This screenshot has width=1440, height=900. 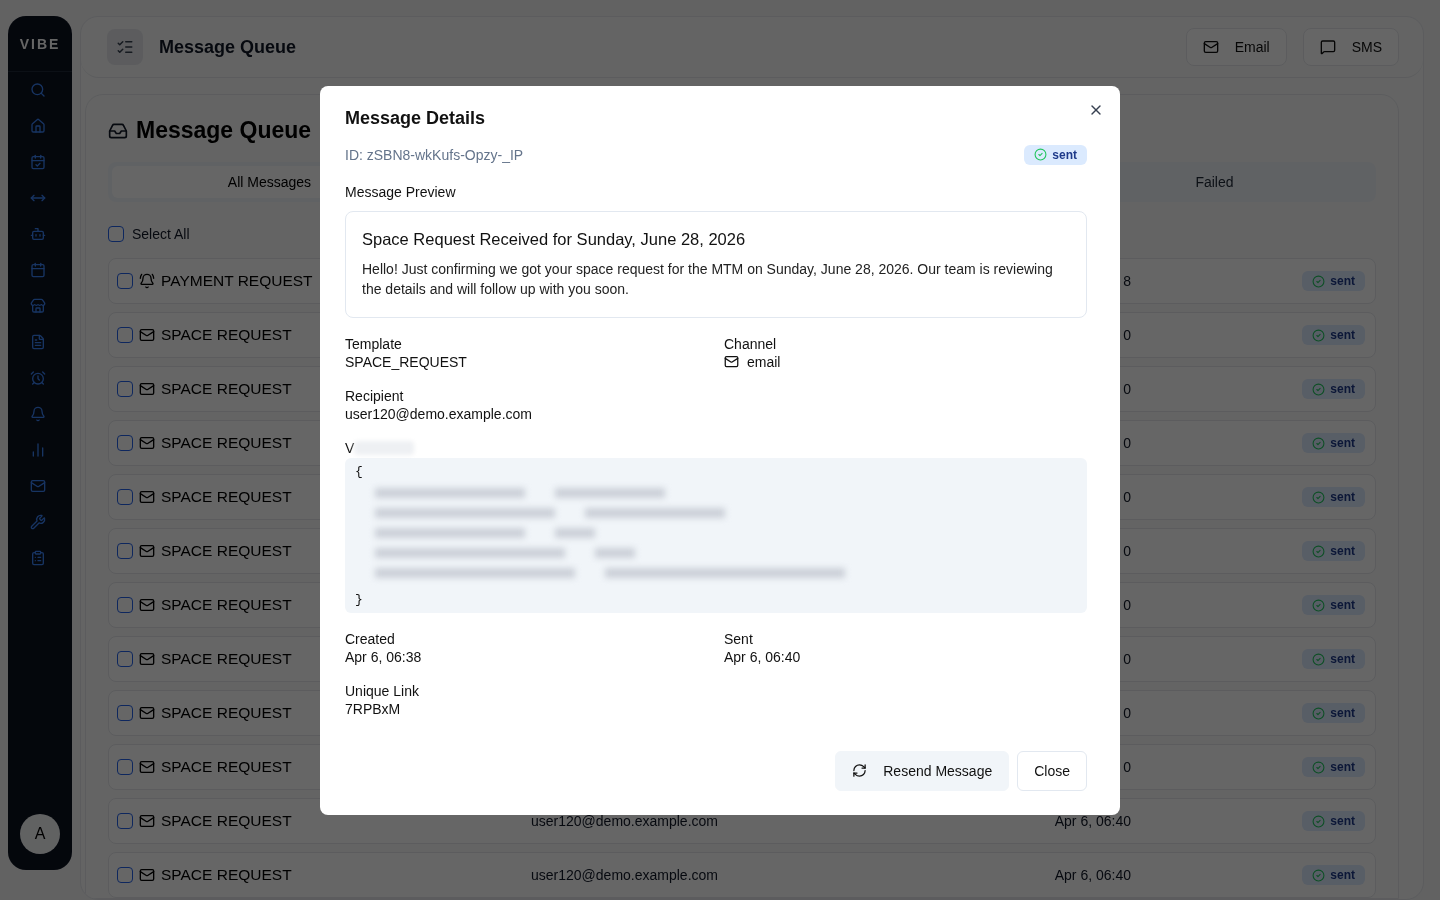 I want to click on menu-button, so click(x=125, y=47).